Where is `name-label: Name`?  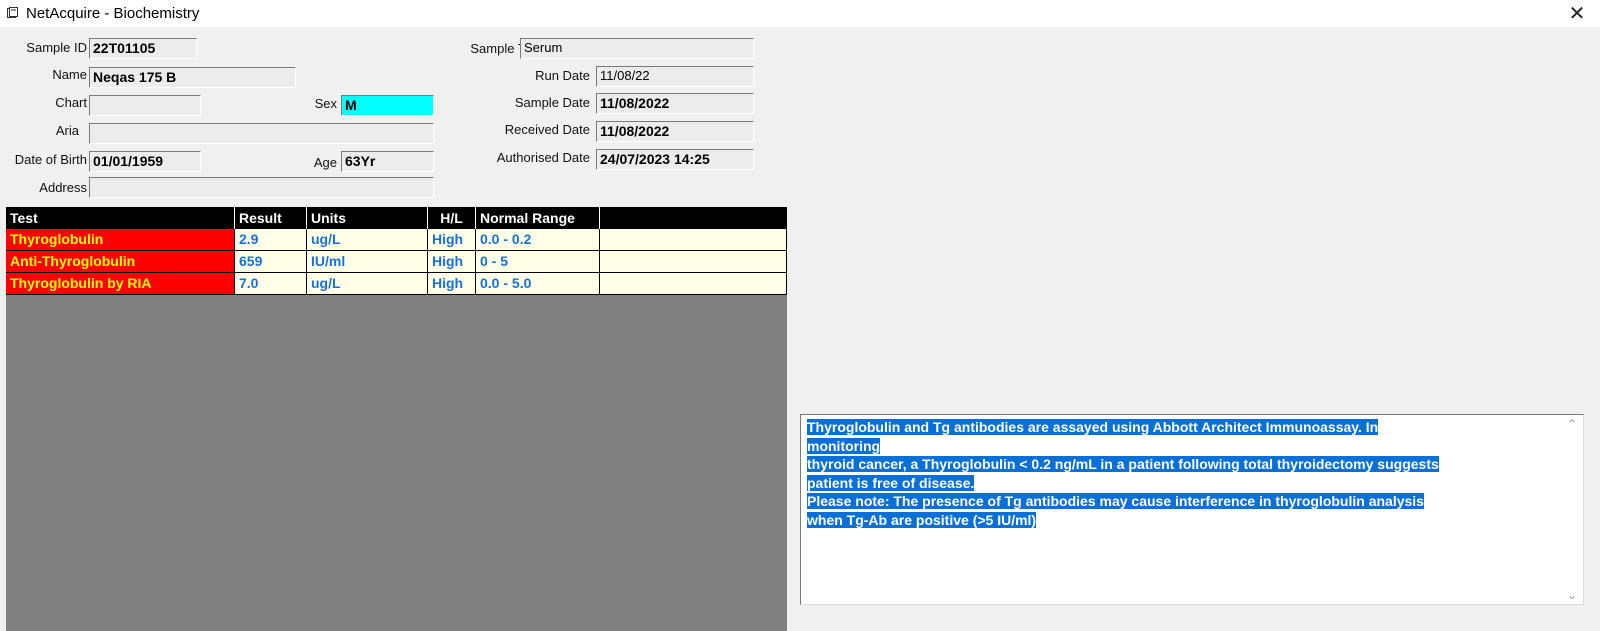 name-label: Name is located at coordinates (69, 74).